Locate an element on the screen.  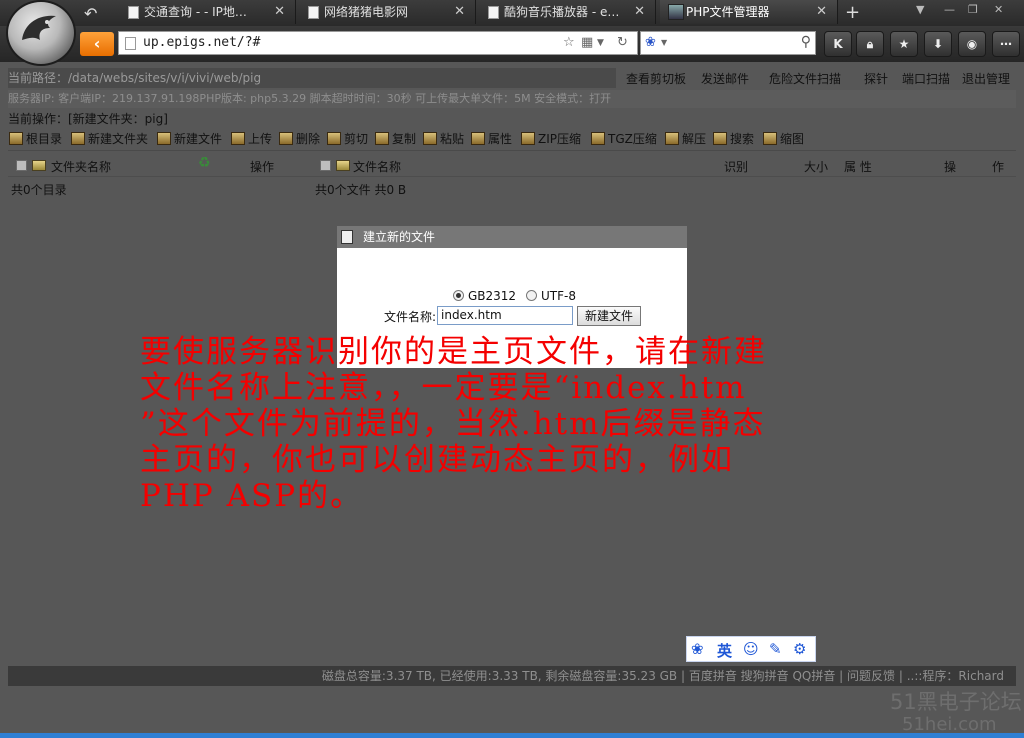
new-folder-icon is located at coordinates (78, 138).